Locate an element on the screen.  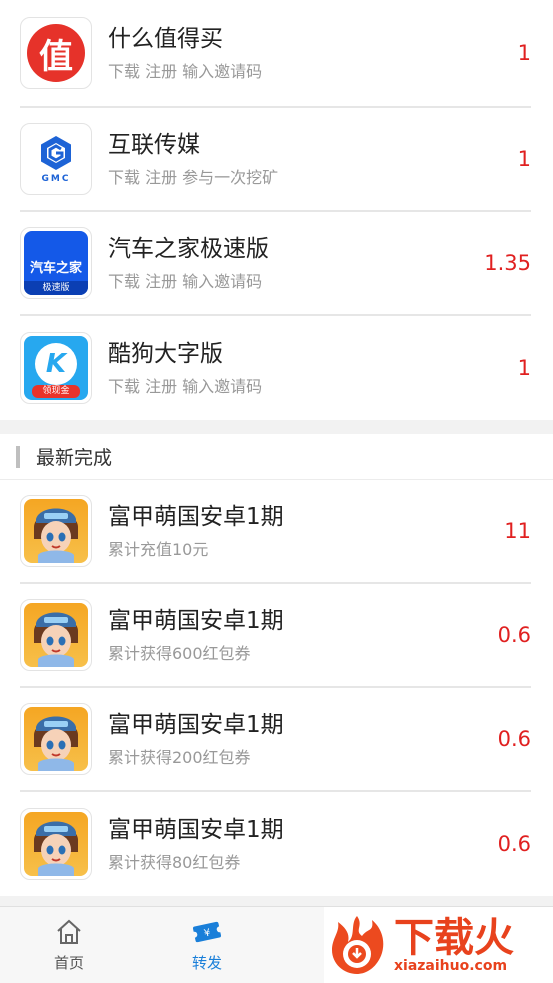
task-row: 汽车之家 极速版 汽车之家极速版 下载 注册 输入邀请码 1.35 is located at coordinates (275, 264).